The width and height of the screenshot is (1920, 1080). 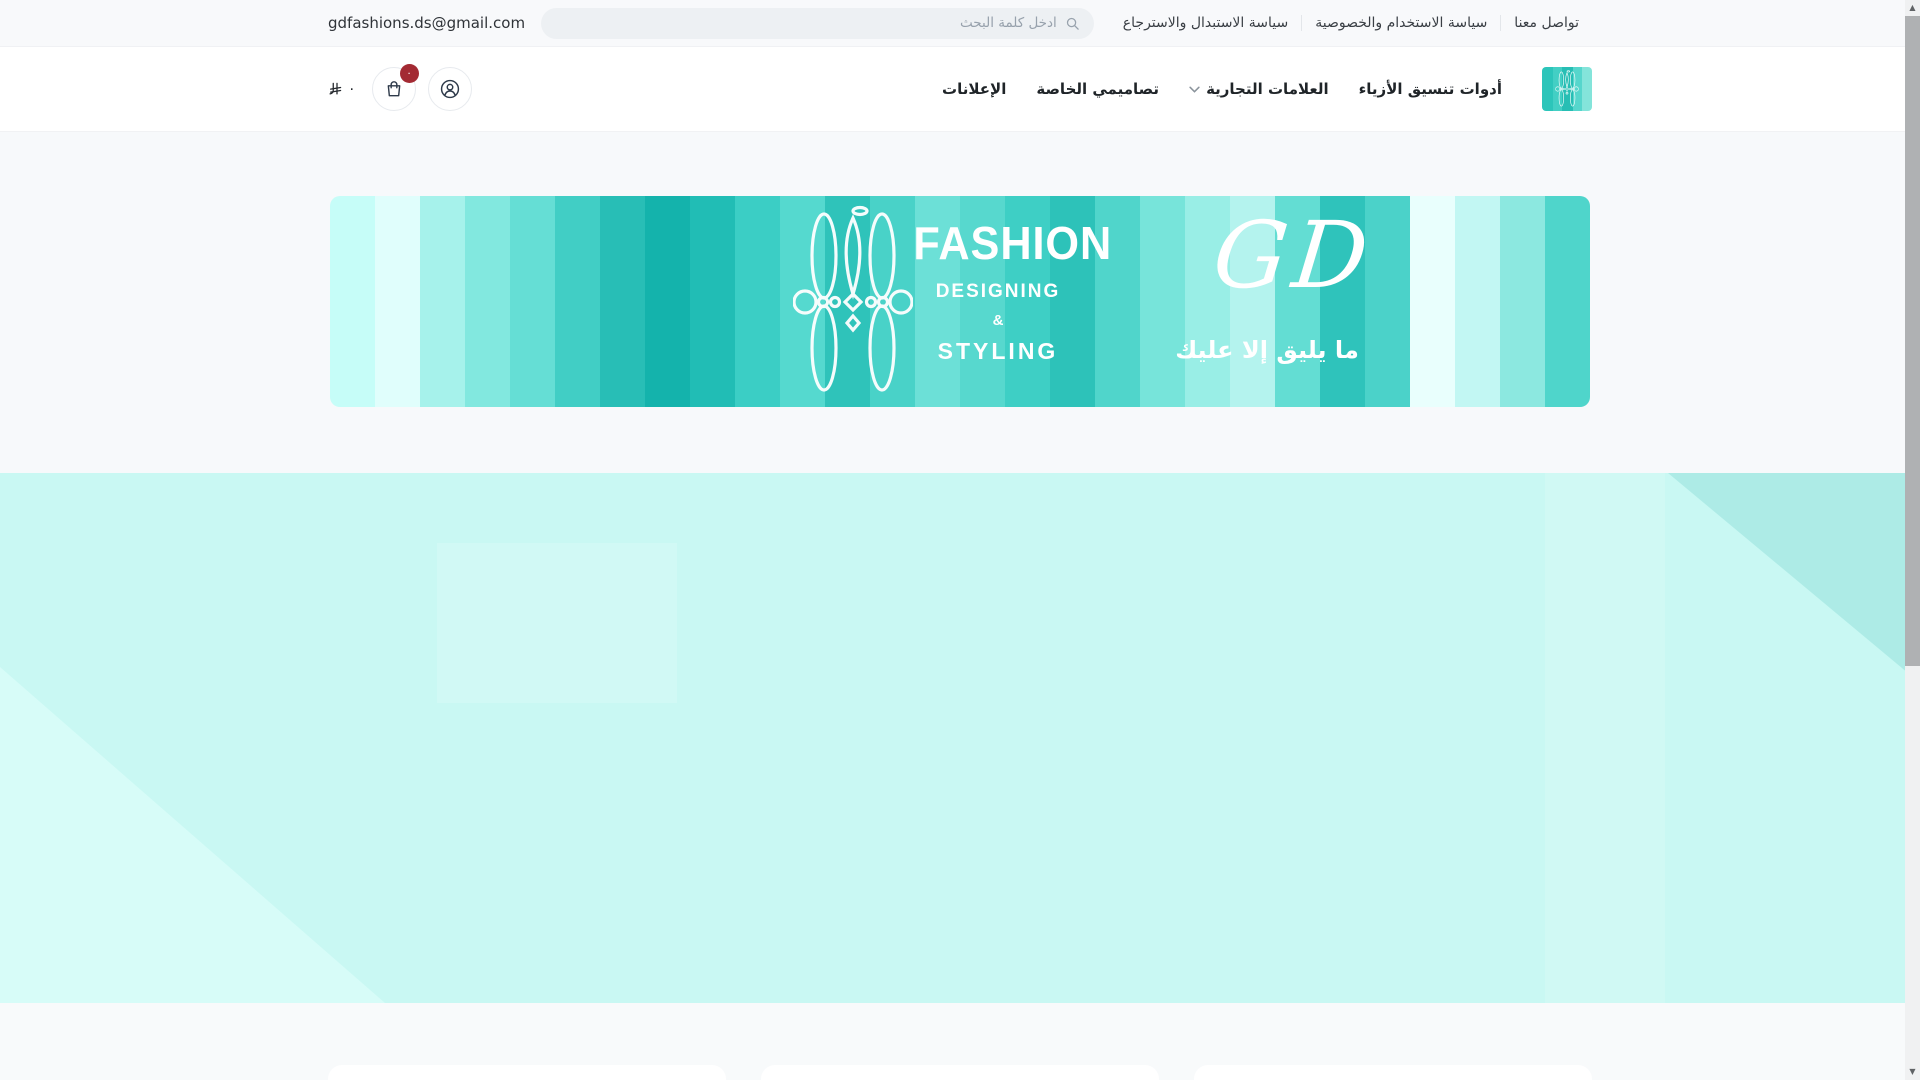 What do you see at coordinates (1072, 23) in the screenshot?
I see `search-icon` at bounding box center [1072, 23].